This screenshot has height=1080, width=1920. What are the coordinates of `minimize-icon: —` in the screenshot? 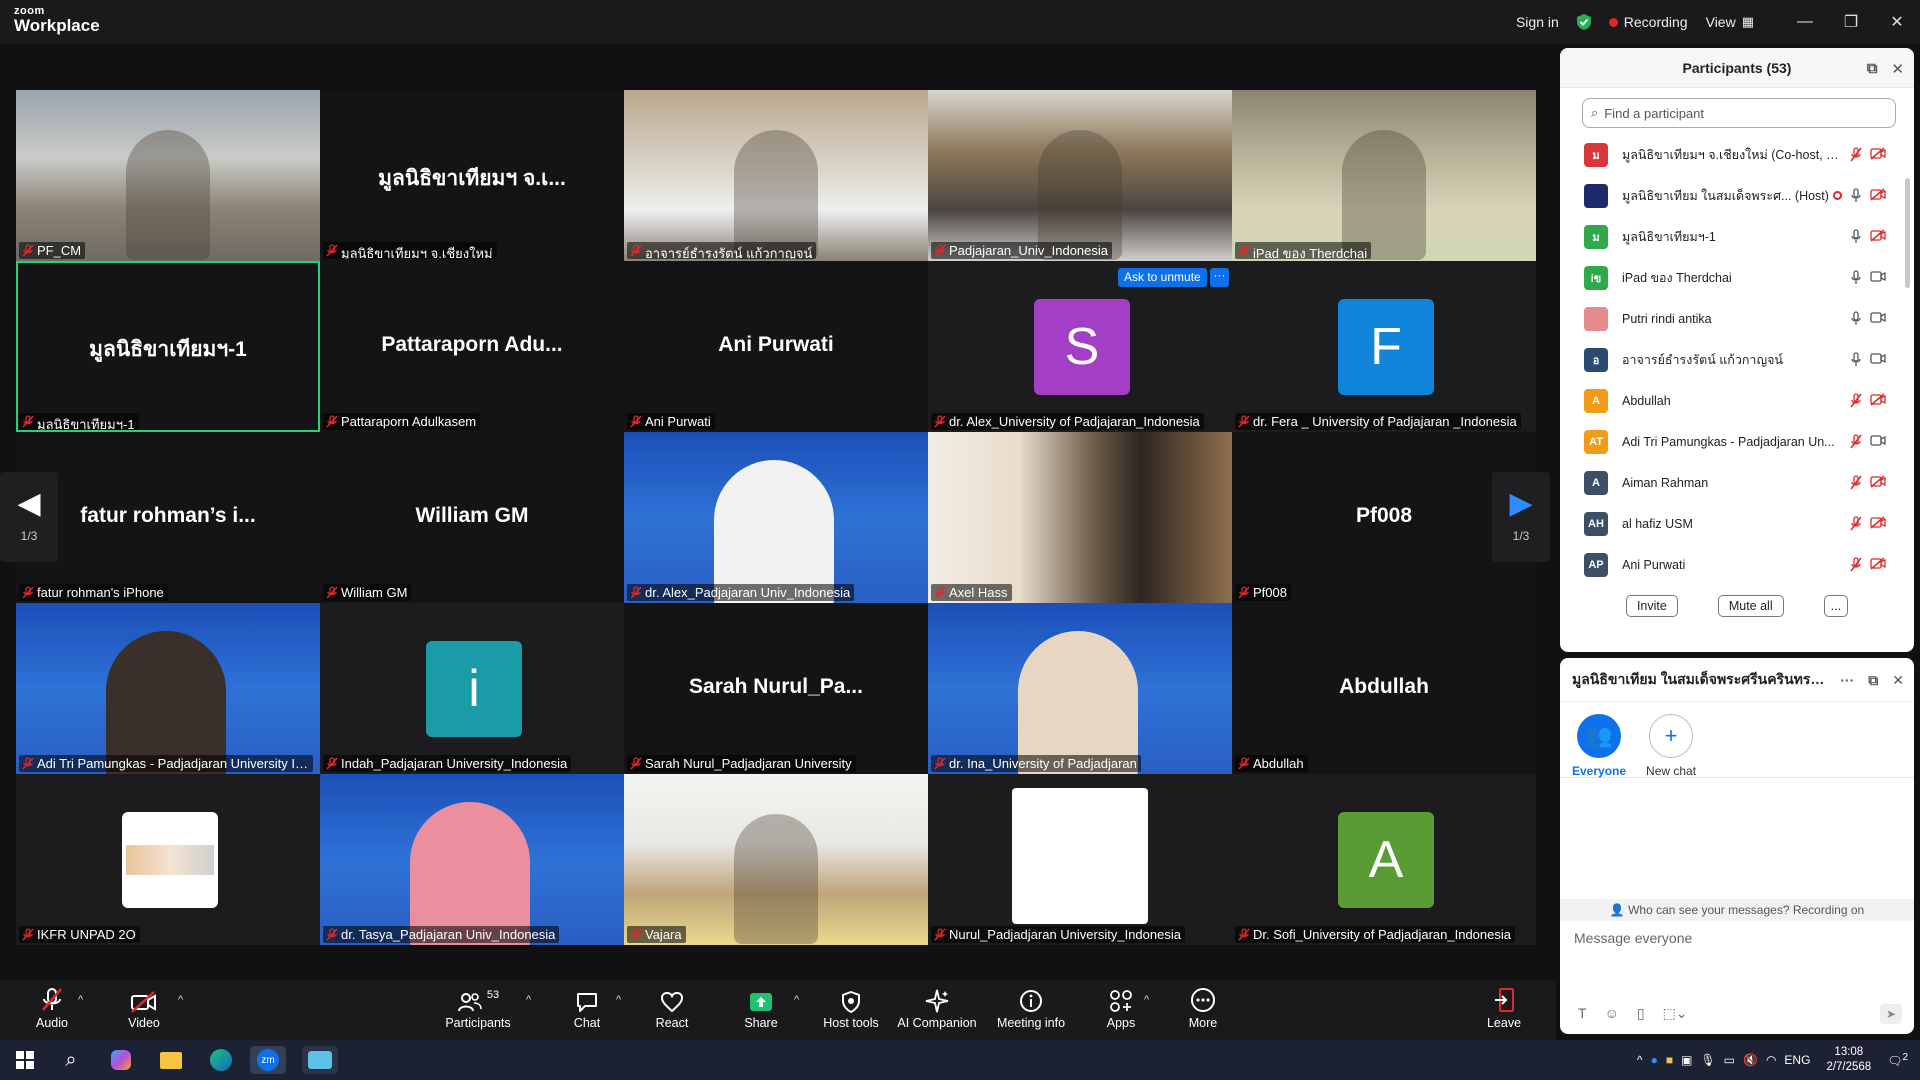 It's located at (1805, 22).